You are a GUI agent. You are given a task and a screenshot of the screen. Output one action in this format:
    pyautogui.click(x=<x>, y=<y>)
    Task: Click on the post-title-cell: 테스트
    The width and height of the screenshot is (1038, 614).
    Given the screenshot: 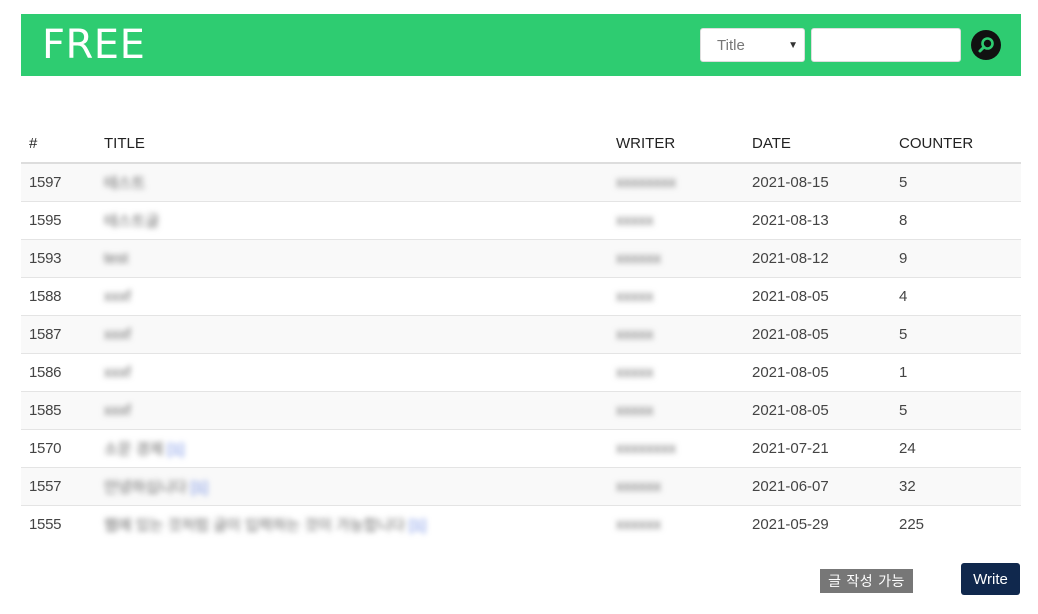 What is the action you would take?
    pyautogui.click(x=352, y=181)
    